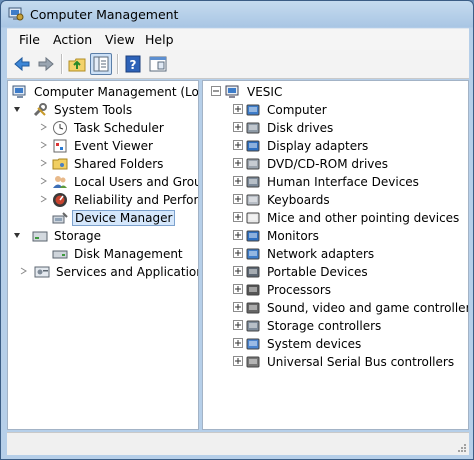  What do you see at coordinates (253, 272) in the screenshot?
I see `portable-device-icon` at bounding box center [253, 272].